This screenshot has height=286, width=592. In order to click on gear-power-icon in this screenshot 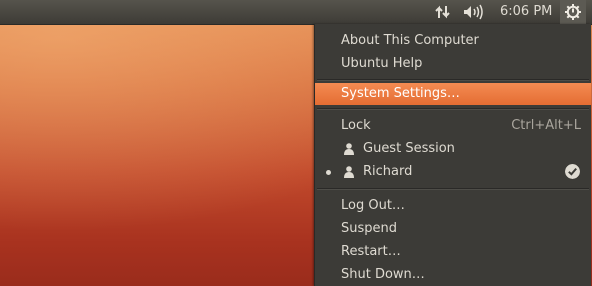, I will do `click(573, 12)`.